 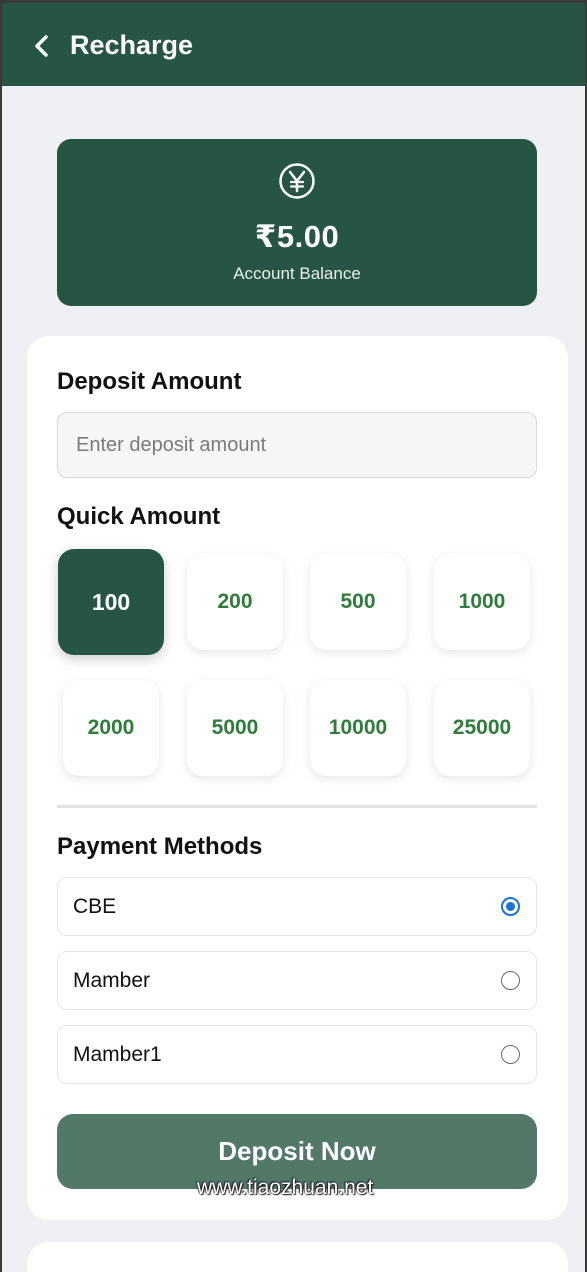 What do you see at coordinates (297, 1257) in the screenshot?
I see `next-card` at bounding box center [297, 1257].